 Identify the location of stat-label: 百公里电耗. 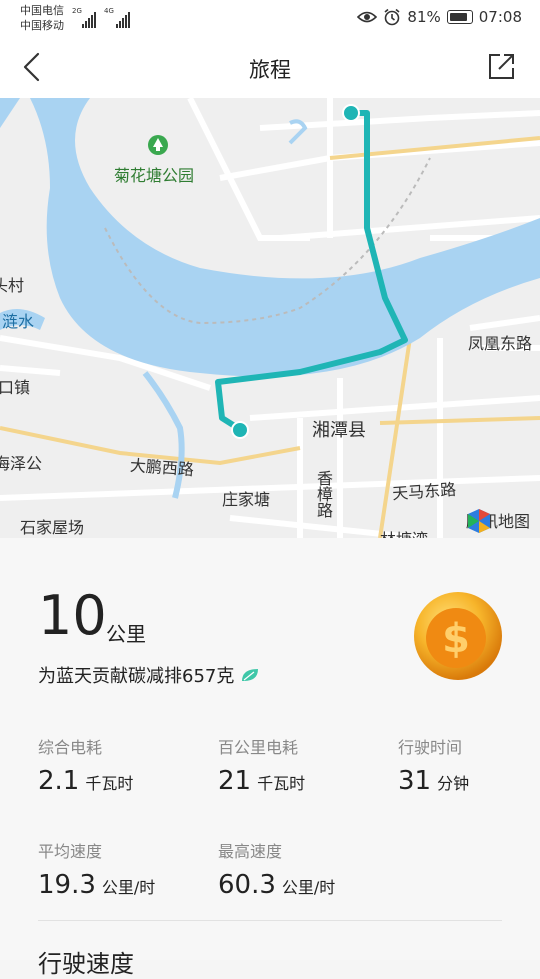
(258, 747).